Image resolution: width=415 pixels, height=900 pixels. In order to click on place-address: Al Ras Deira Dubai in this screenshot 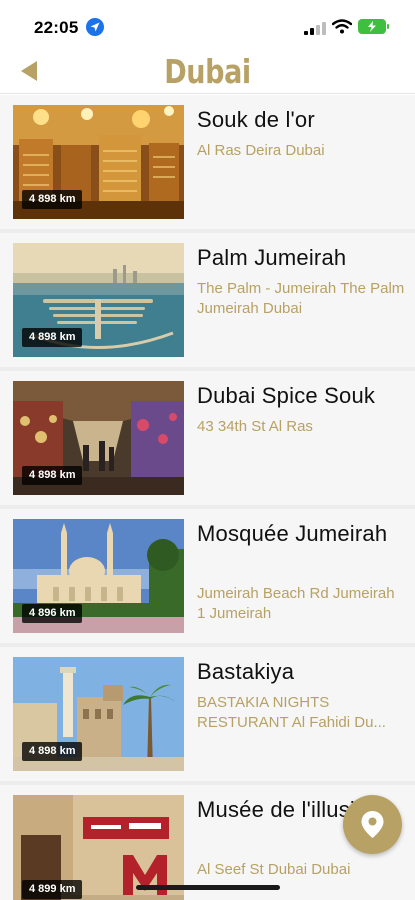, I will do `click(261, 150)`.